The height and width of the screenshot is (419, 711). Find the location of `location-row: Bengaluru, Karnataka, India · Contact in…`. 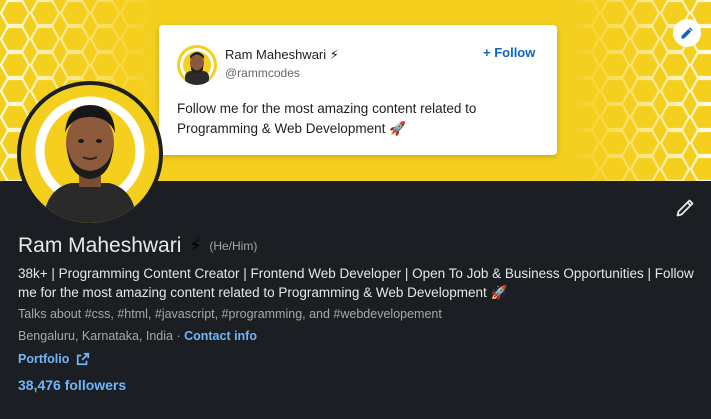

location-row: Bengaluru, Karnataka, India · Contact in… is located at coordinates (137, 336).